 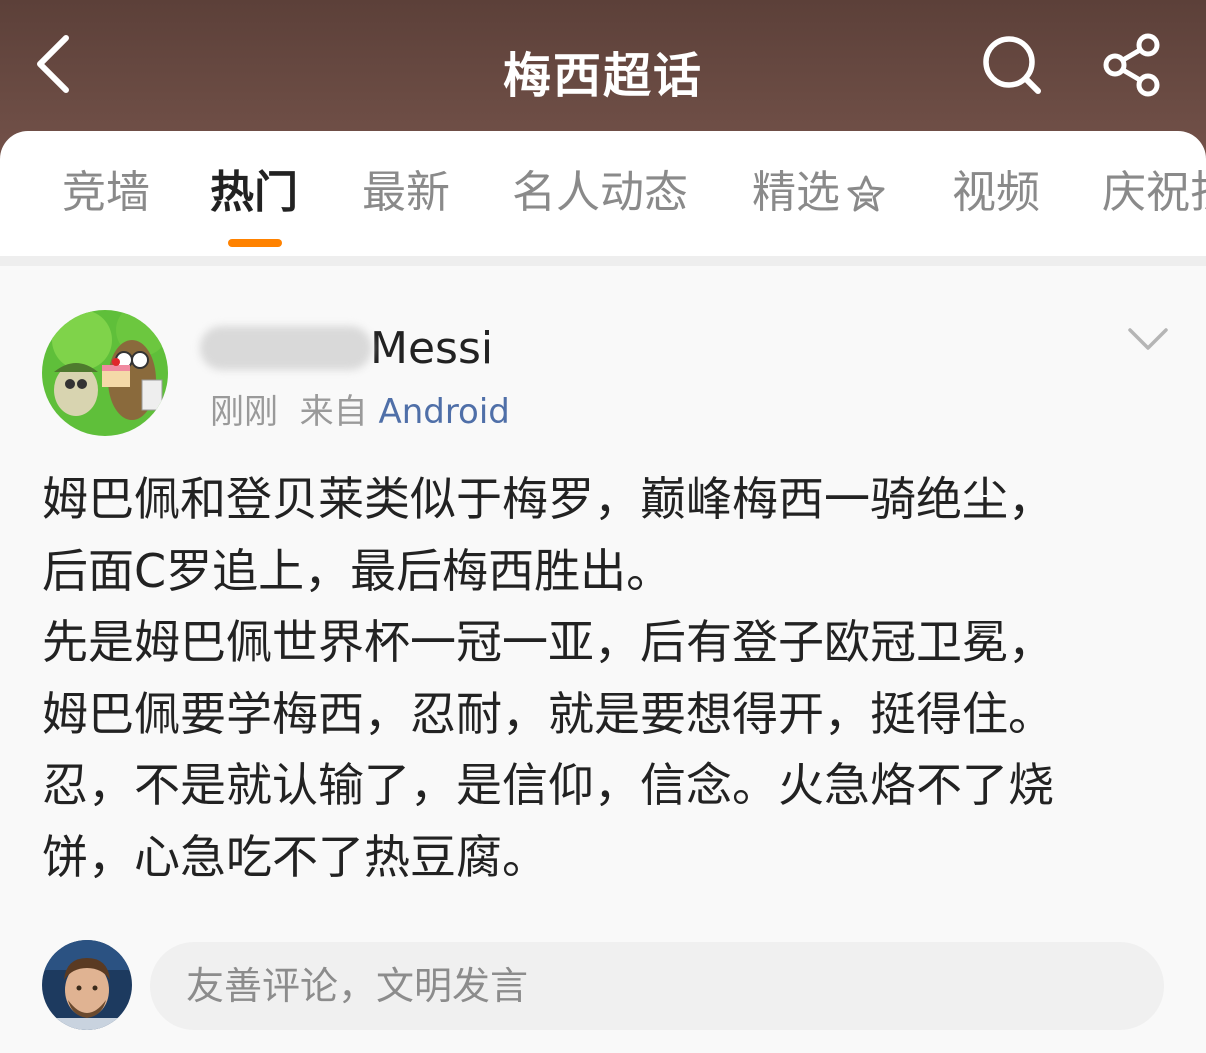 I want to click on post-meta: 刚刚 来自 Android, so click(x=360, y=408).